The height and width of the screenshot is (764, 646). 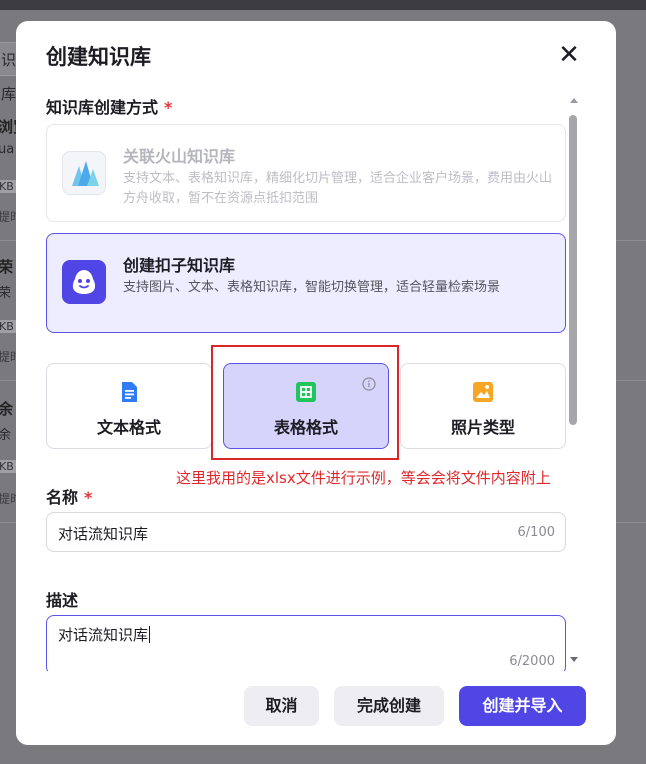 I want to click on scrollbar, so click(x=573, y=380).